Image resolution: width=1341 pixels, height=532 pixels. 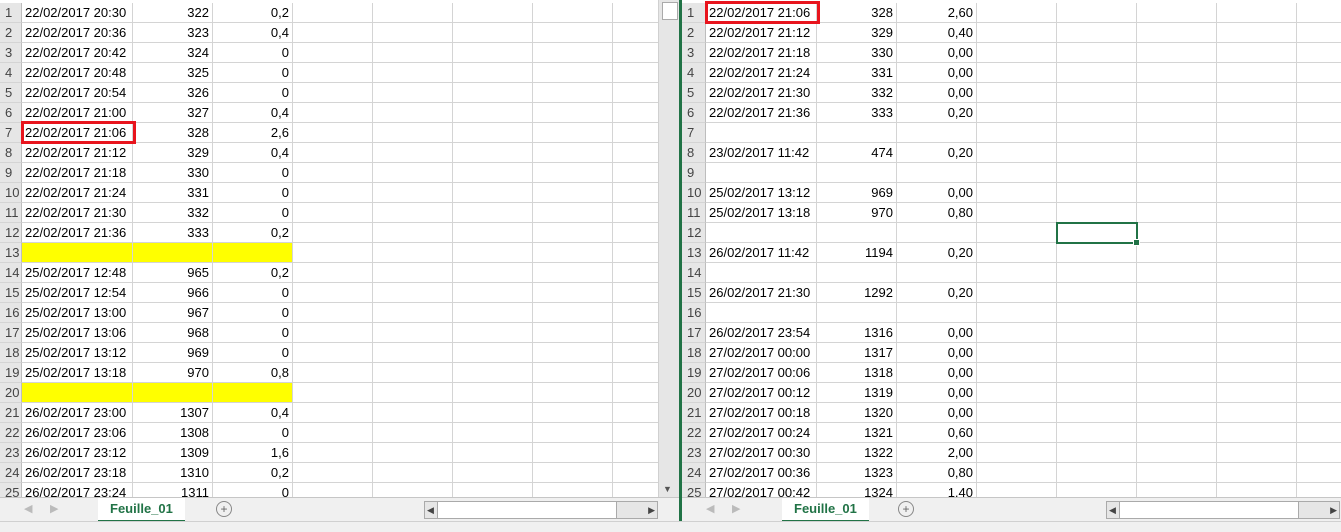 I want to click on row-header: 15, so click(x=694, y=293).